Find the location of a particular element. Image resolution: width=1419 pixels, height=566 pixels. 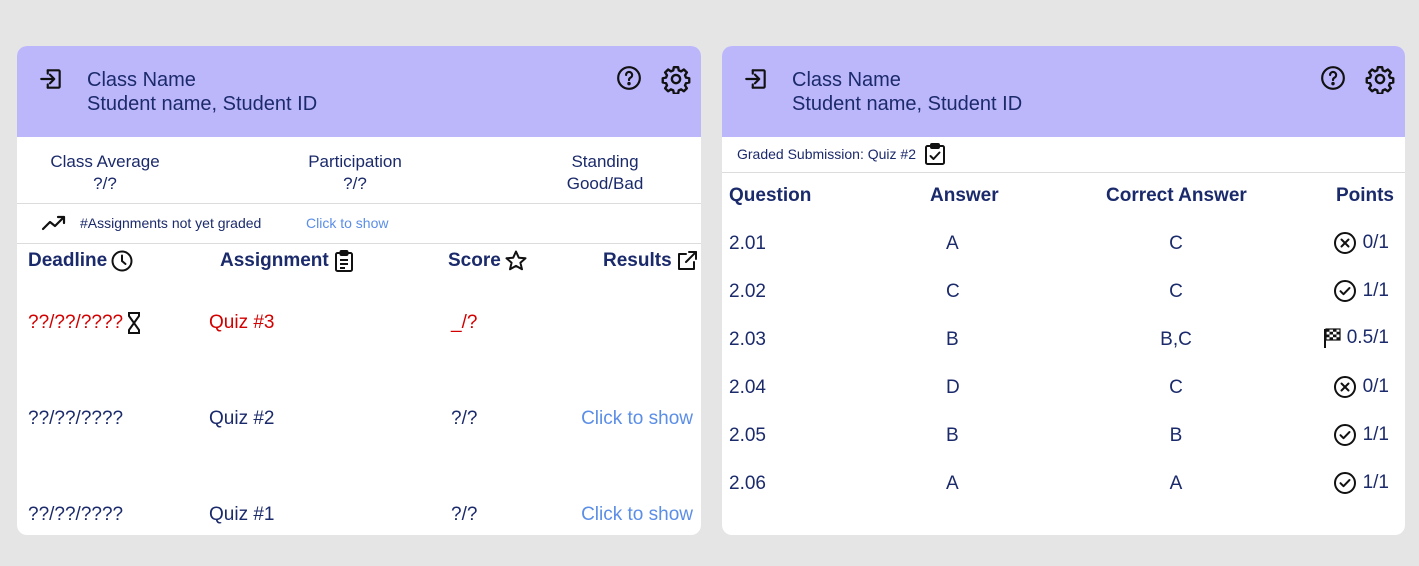

stat-standing: Standing Good/Bad is located at coordinates (605, 173).